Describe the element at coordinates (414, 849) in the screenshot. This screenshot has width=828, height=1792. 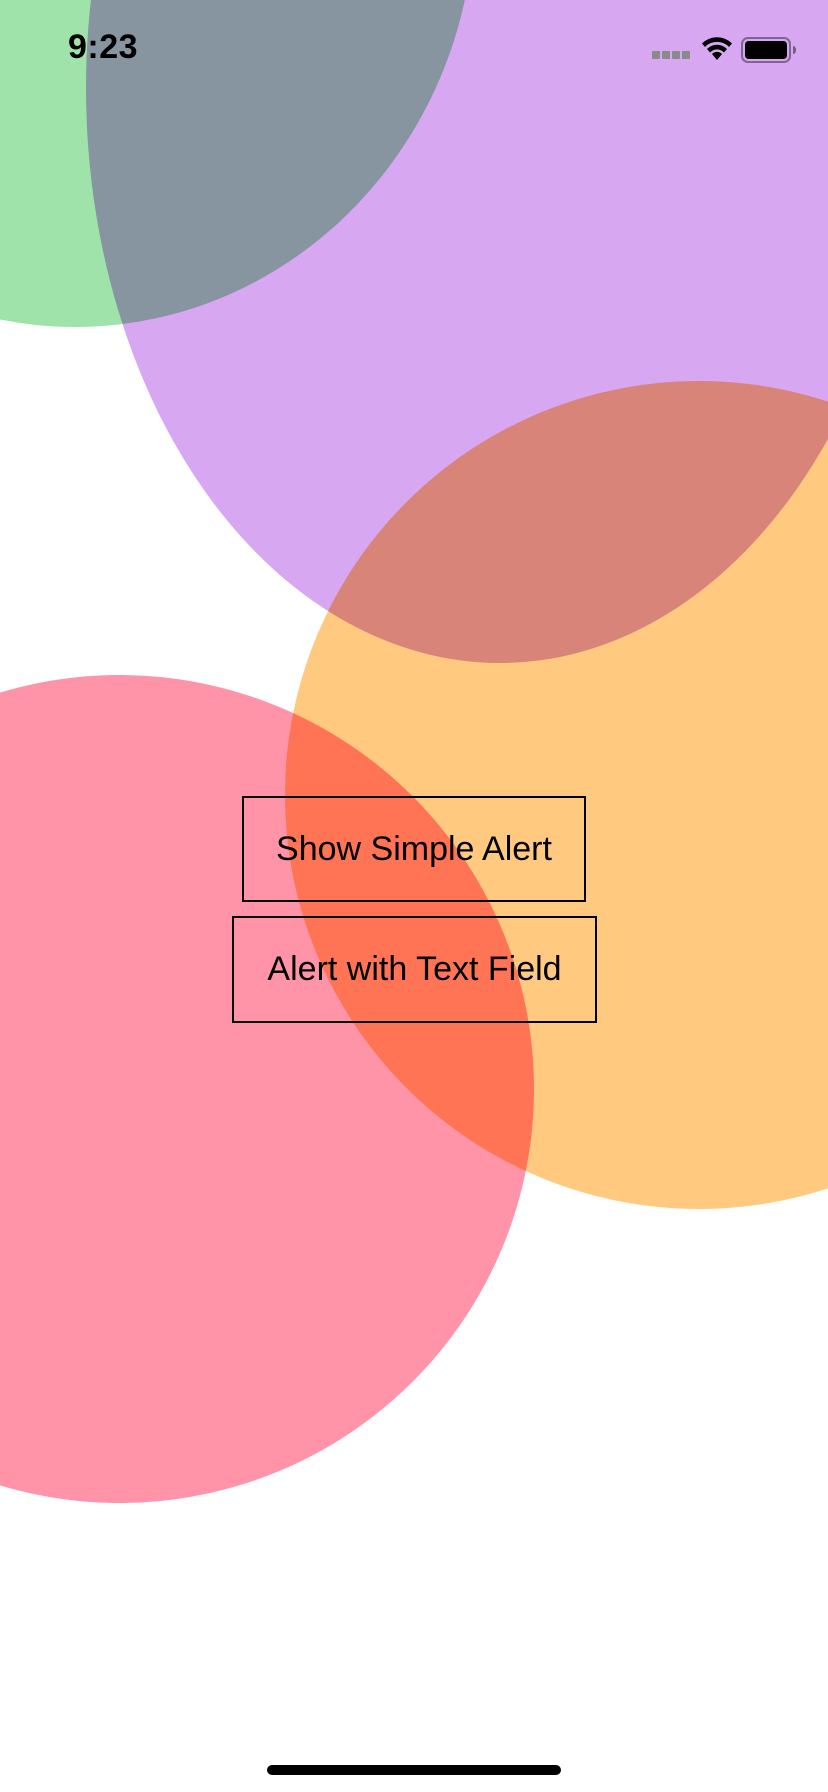
I see `show-simple-alert-button: Show Simple Alert` at that location.